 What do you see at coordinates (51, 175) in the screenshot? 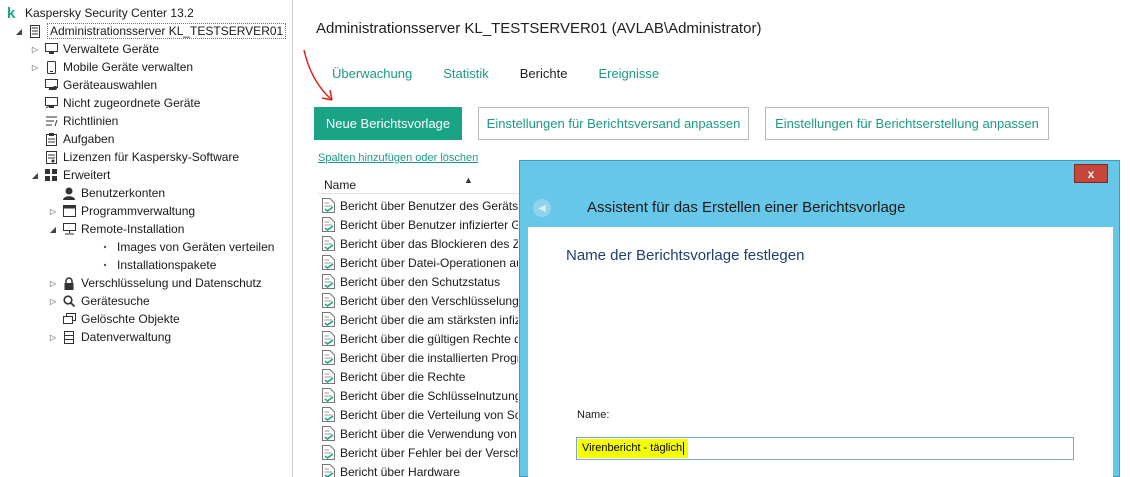
I see `advanced-icon` at bounding box center [51, 175].